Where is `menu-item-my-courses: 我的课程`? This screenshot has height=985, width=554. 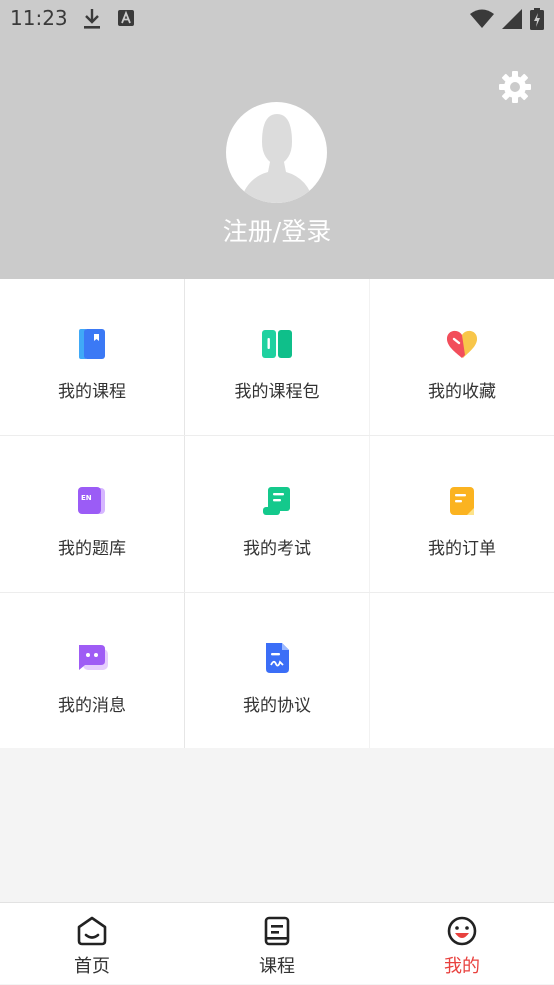
menu-item-my-courses: 我的课程 is located at coordinates (92, 357).